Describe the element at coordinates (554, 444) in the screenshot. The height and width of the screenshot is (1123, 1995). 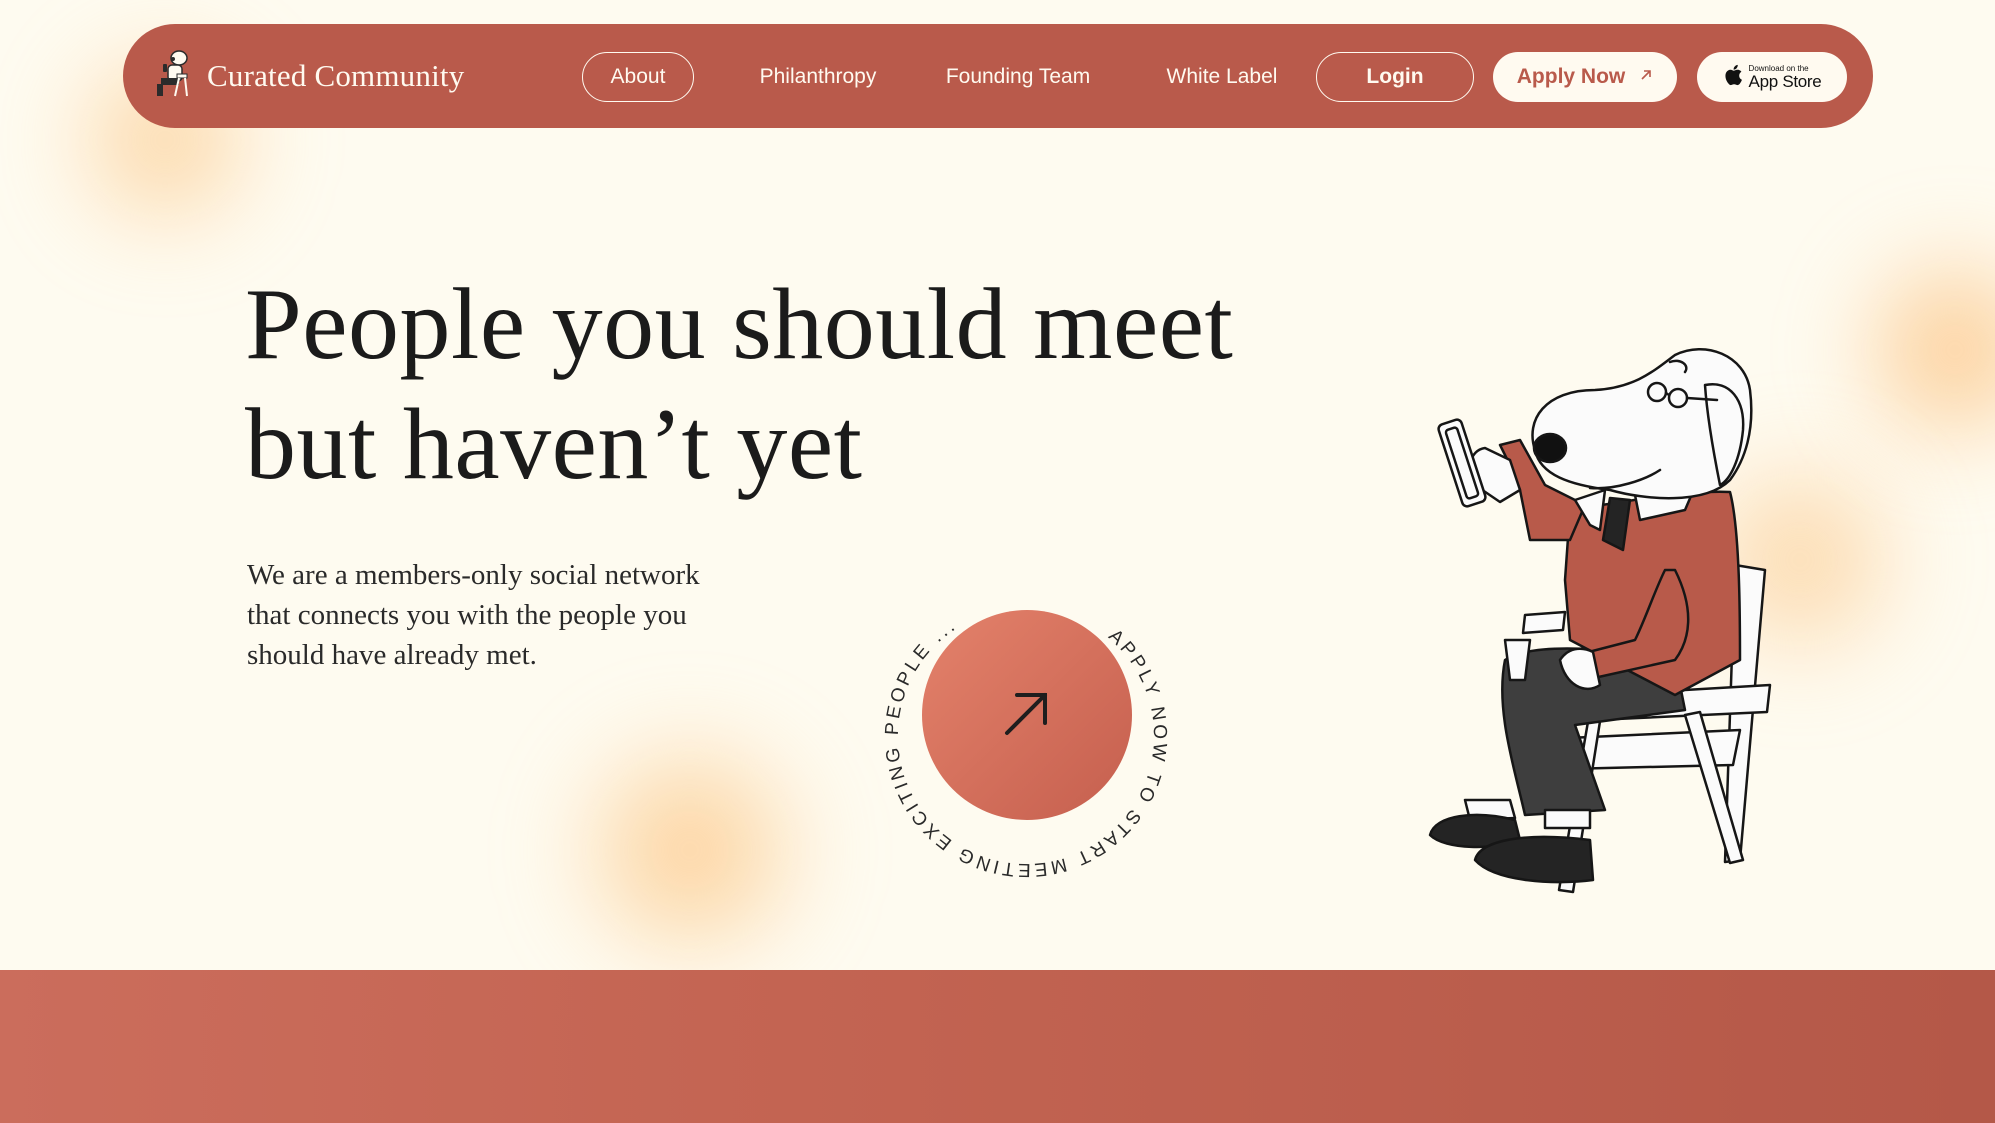
I see `headline-line-2: but haven’t yet` at that location.